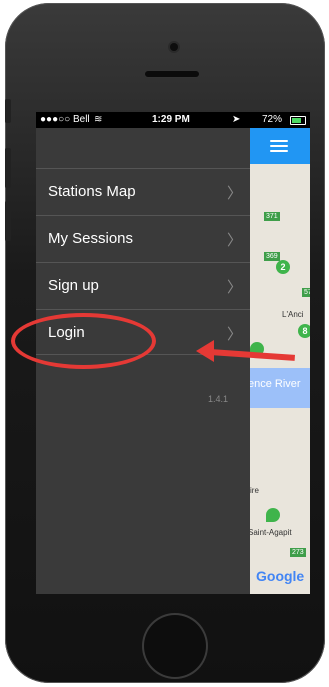 The height and width of the screenshot is (687, 329). I want to click on status-bar: ●●●○○ Bell ≋ 1:29 PM ➤ 72%, so click(173, 120).